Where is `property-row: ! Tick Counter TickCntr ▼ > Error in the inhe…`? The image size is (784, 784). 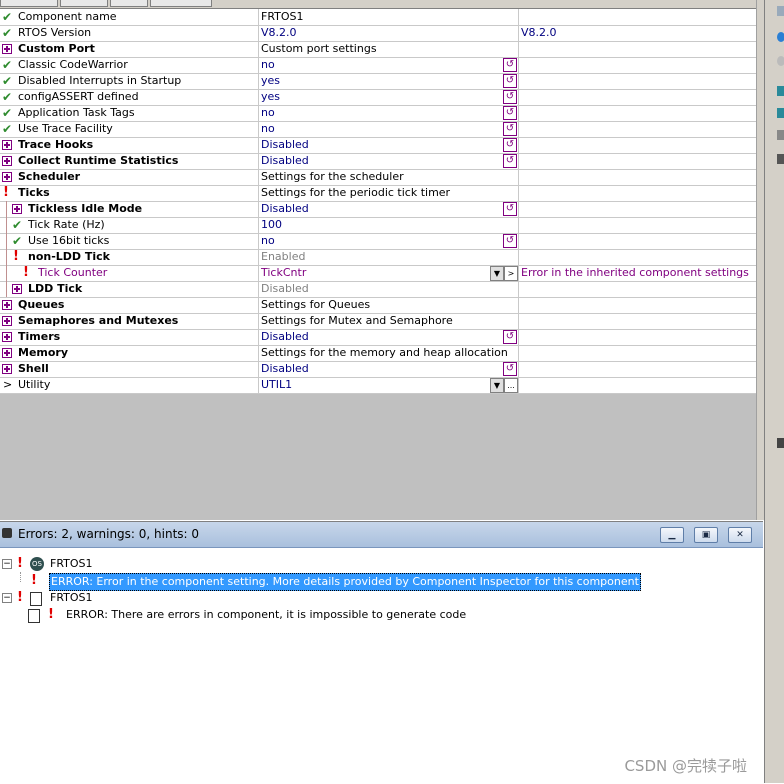 property-row: ! Tick Counter TickCntr ▼ > Error in the inhe… is located at coordinates (378, 273).